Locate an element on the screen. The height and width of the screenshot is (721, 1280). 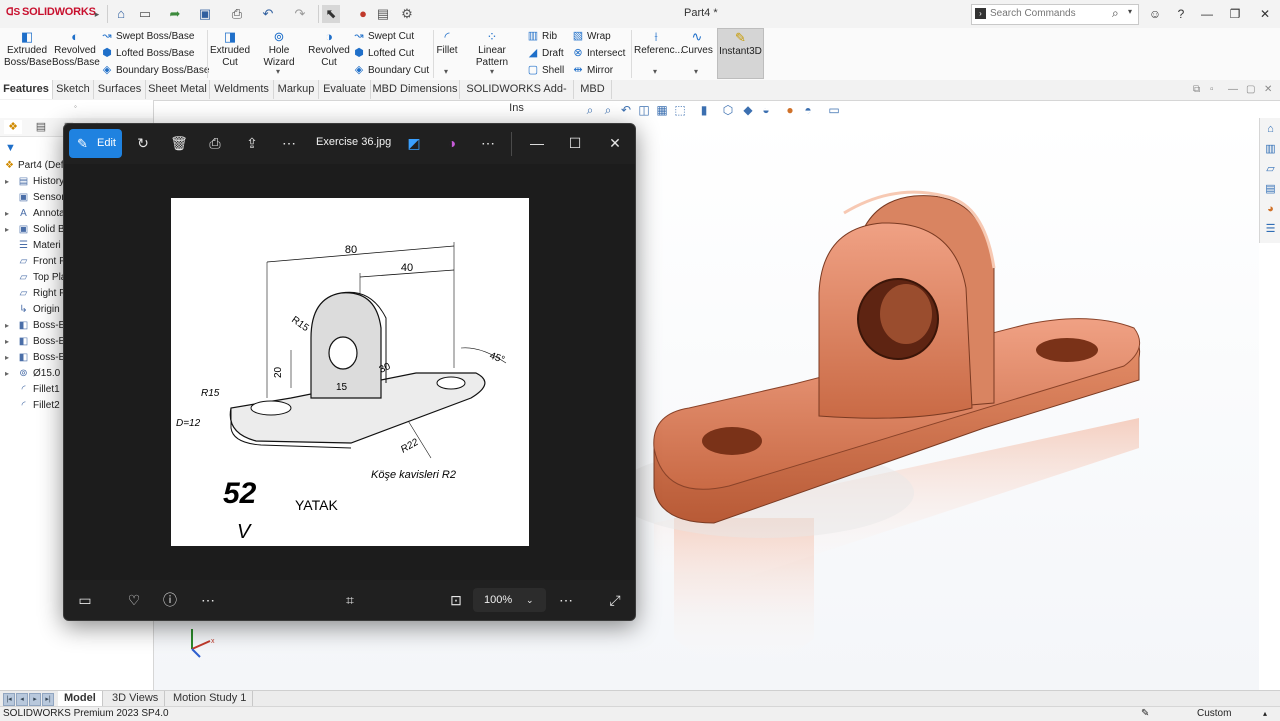
fillet-button: ◜ Fillet is located at coordinates (447, 43).